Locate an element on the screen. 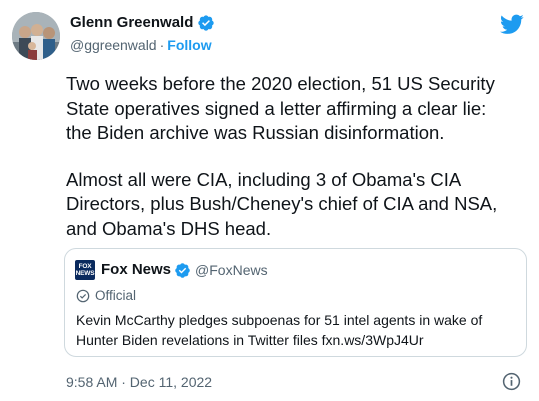 This screenshot has width=539, height=401. author-display-name: Glenn Greenwald is located at coordinates (142, 23).